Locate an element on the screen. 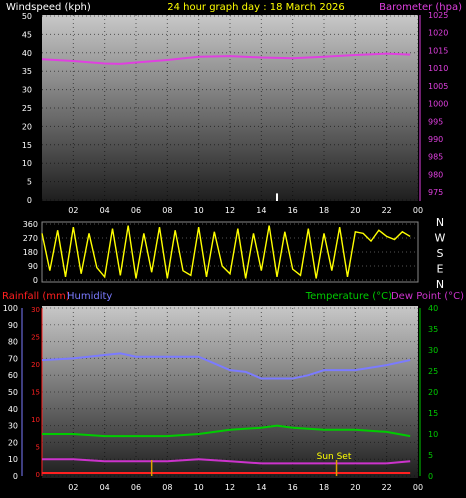 This screenshot has width=466, height=498. y-tick-label: 50 is located at coordinates (27, 16).